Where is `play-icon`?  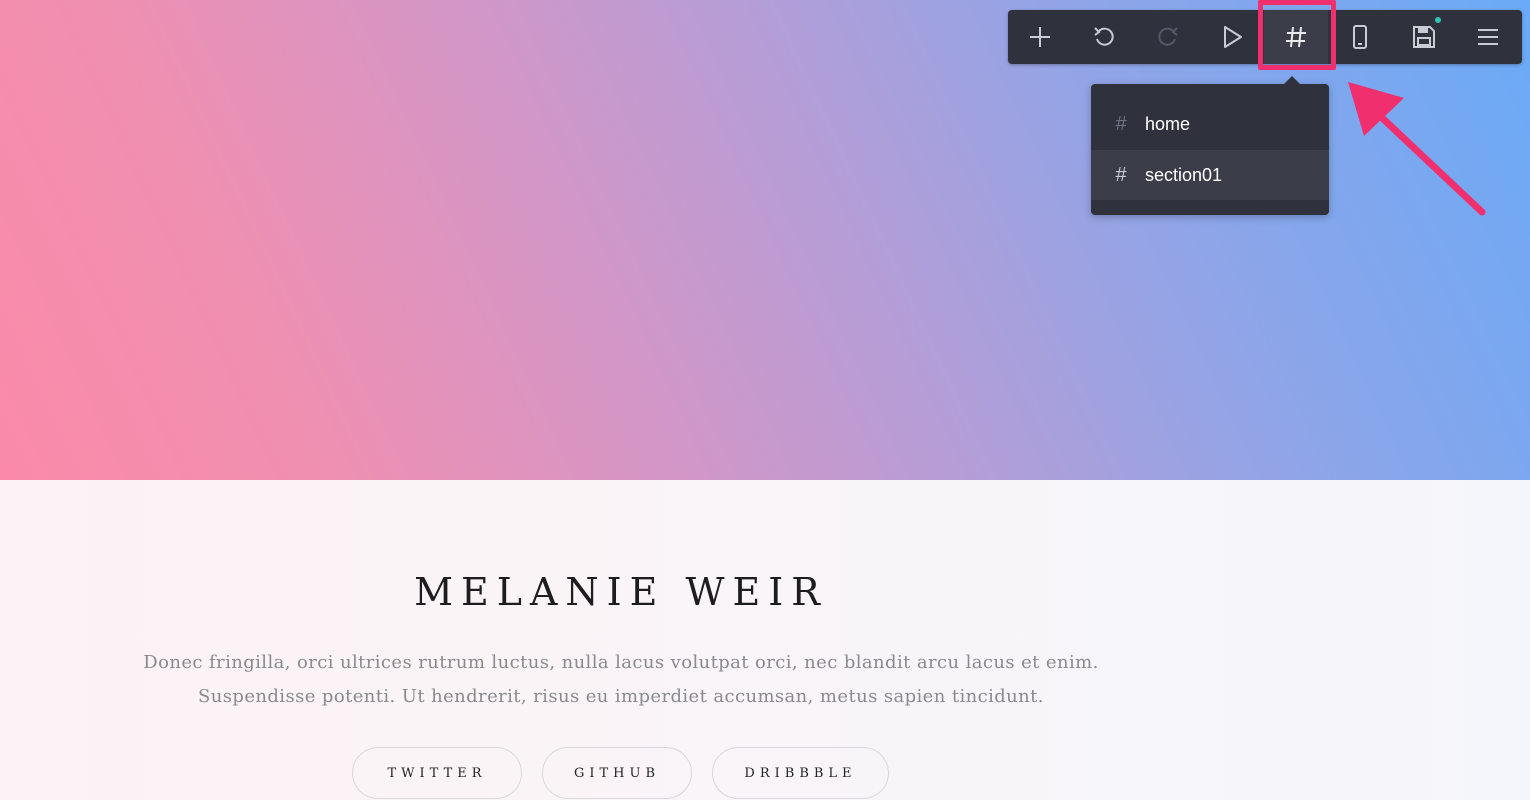 play-icon is located at coordinates (1233, 37).